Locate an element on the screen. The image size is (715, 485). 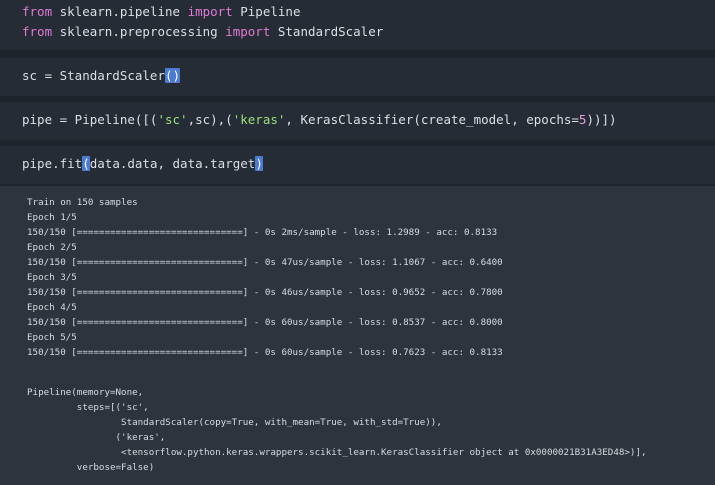
code-token: 'sc' is located at coordinates (172, 119).